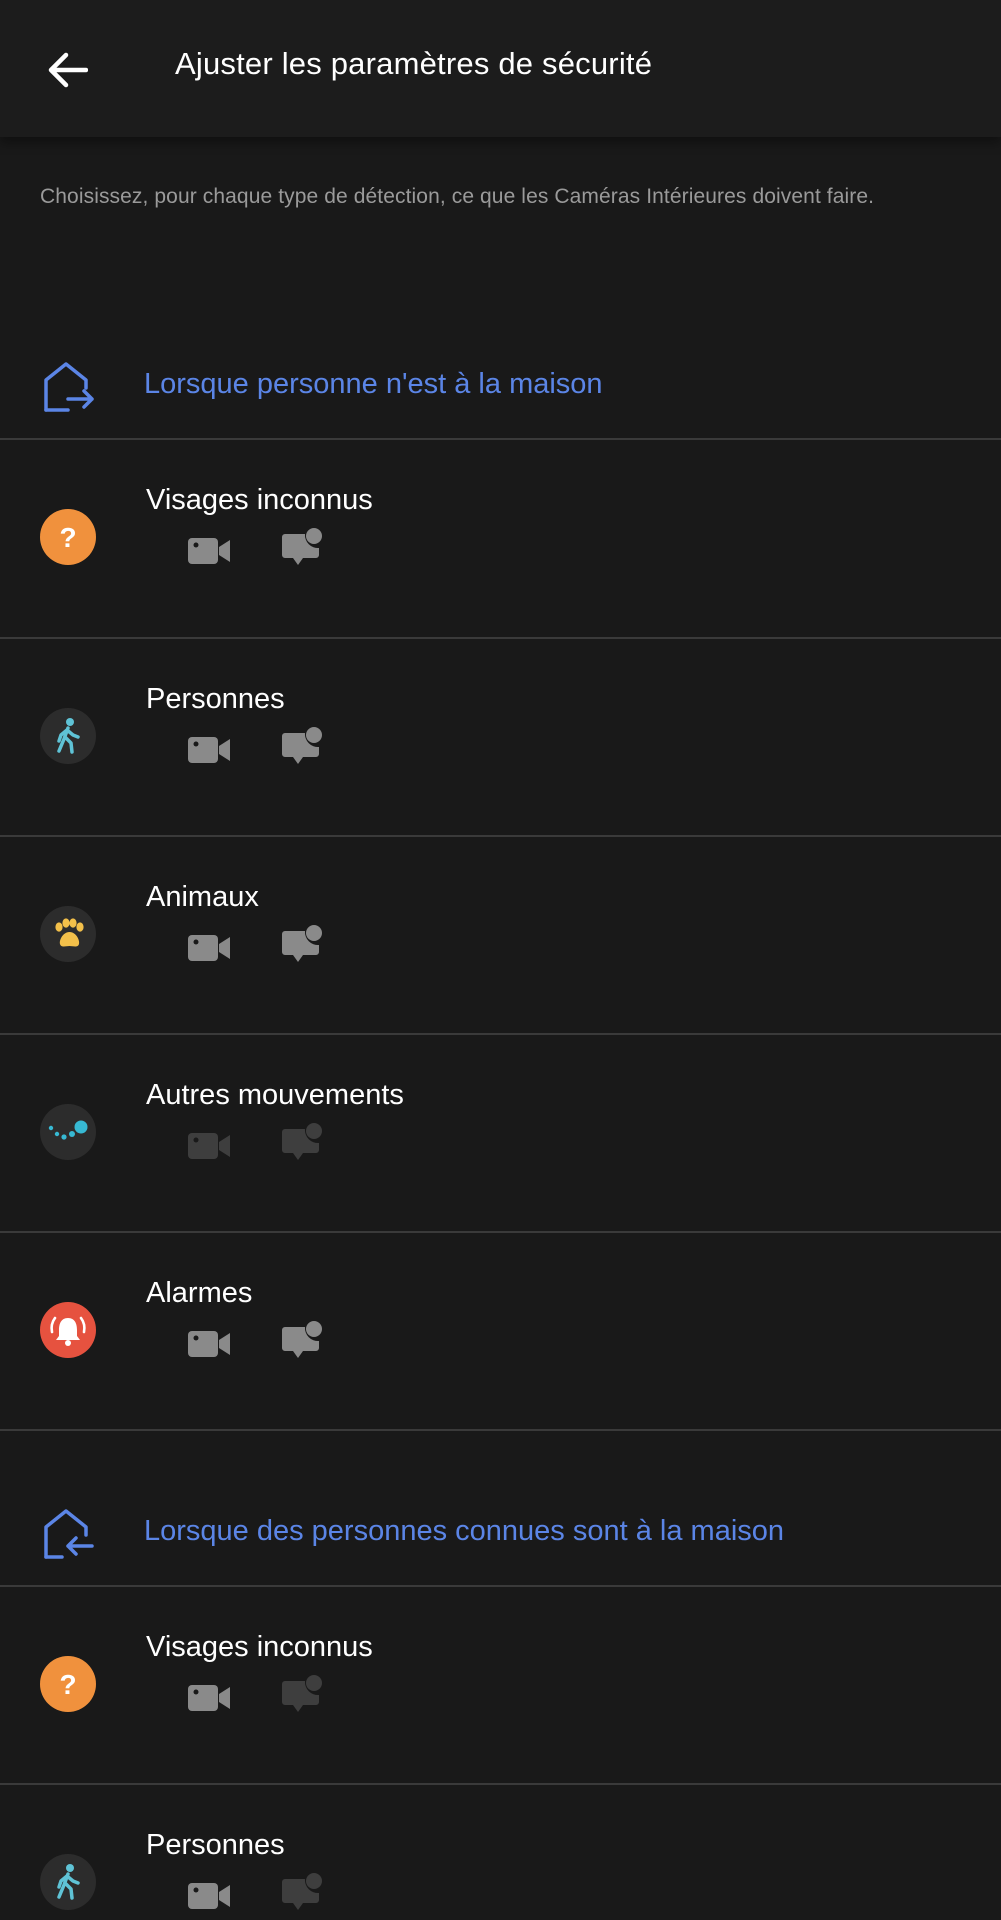 This screenshot has width=1001, height=1920. What do you see at coordinates (68, 934) in the screenshot?
I see `paw-icon` at bounding box center [68, 934].